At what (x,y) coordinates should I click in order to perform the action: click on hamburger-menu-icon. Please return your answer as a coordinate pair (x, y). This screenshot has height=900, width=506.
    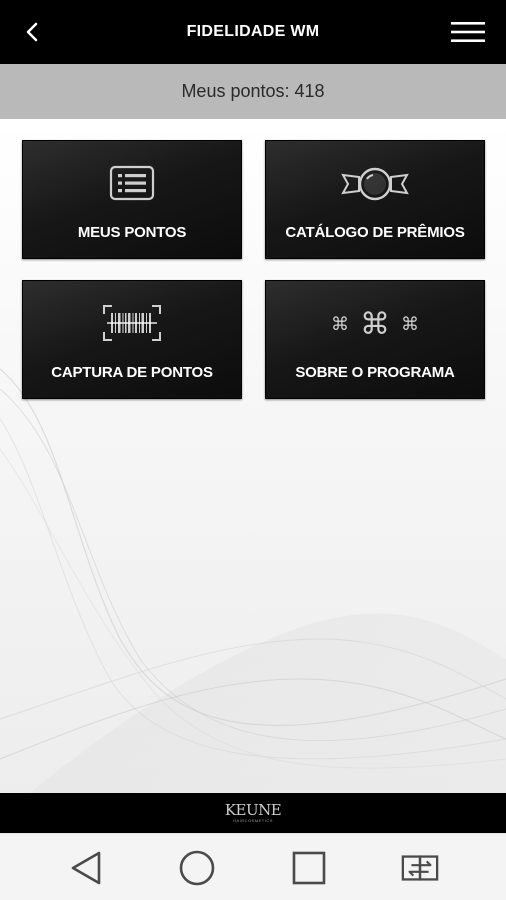
    Looking at the image, I should click on (468, 32).